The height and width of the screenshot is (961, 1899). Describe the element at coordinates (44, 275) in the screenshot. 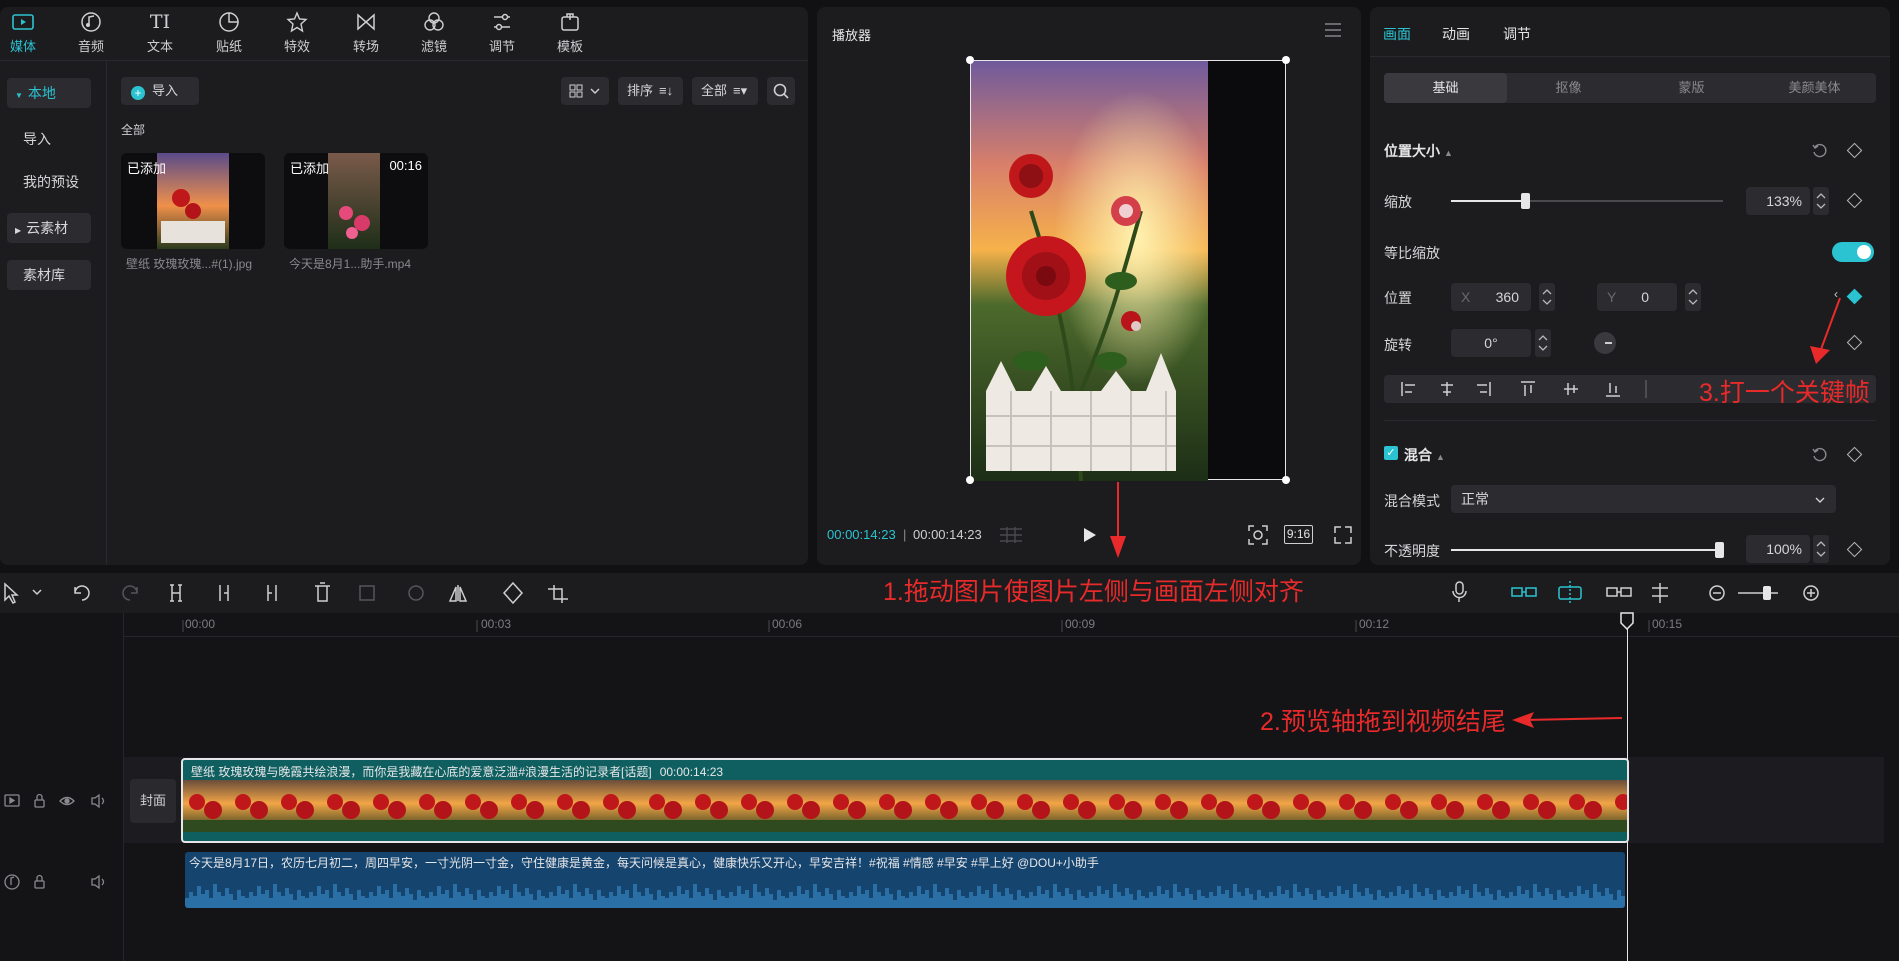

I see `sidebar-item-label: 素材库` at that location.